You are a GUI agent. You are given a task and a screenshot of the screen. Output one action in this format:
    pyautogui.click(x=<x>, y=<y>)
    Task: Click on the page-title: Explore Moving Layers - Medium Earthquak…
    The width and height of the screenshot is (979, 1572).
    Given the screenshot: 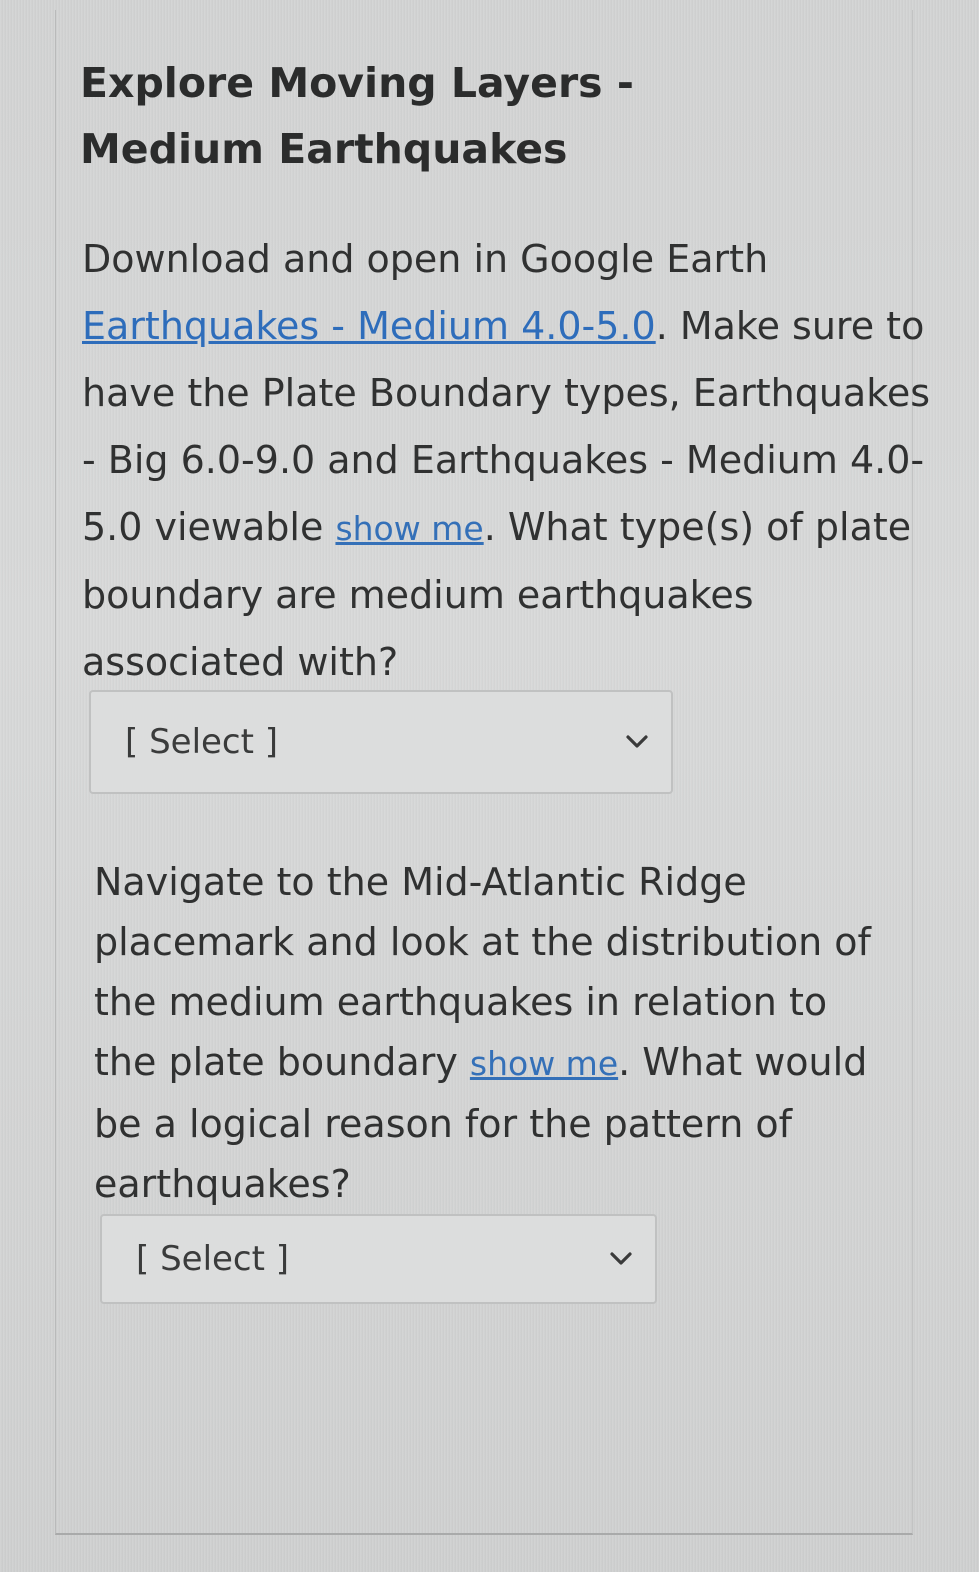 What is the action you would take?
    pyautogui.click(x=357, y=116)
    